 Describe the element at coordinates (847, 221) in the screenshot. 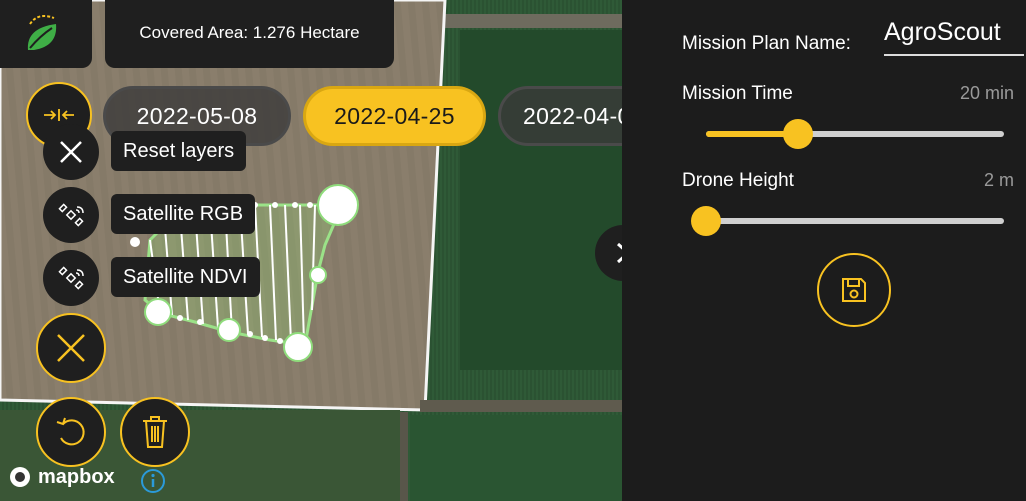

I see `drone-height-slider` at that location.